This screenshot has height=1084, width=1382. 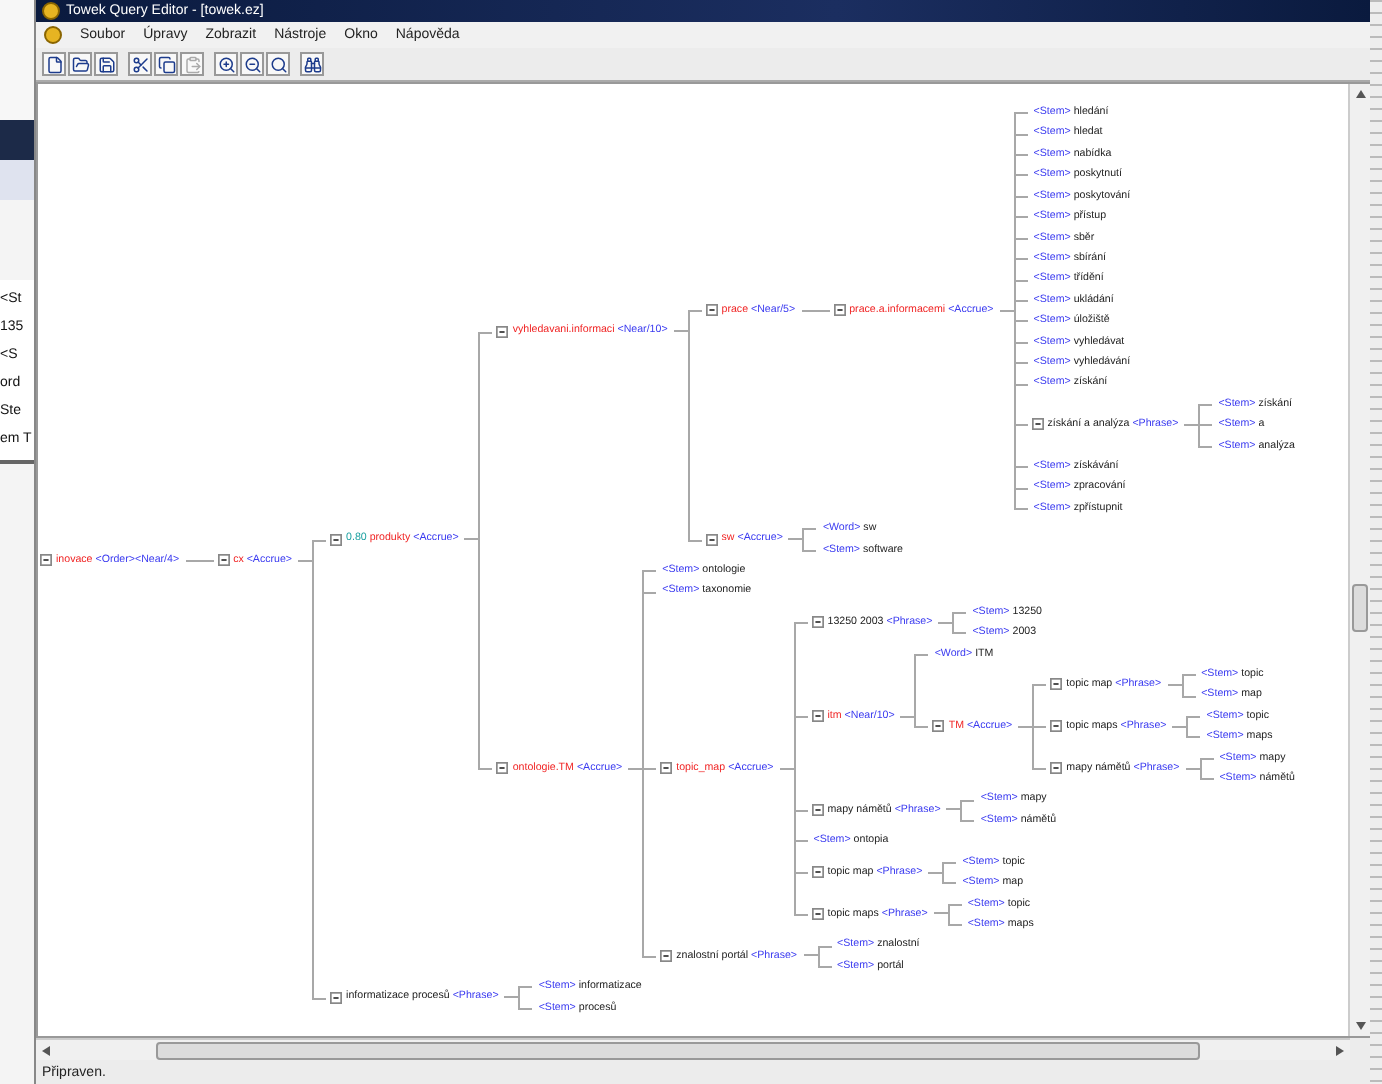 What do you see at coordinates (54, 64) in the screenshot?
I see `new-file-button` at bounding box center [54, 64].